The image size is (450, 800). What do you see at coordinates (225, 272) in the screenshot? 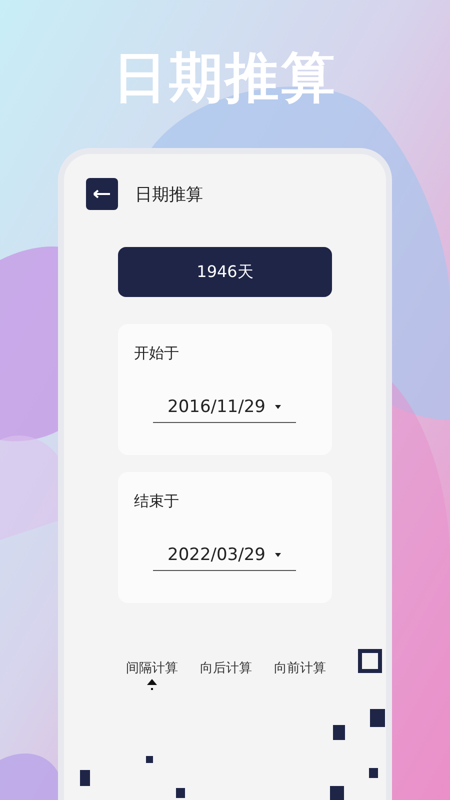
I see `result-display: 1946天` at bounding box center [225, 272].